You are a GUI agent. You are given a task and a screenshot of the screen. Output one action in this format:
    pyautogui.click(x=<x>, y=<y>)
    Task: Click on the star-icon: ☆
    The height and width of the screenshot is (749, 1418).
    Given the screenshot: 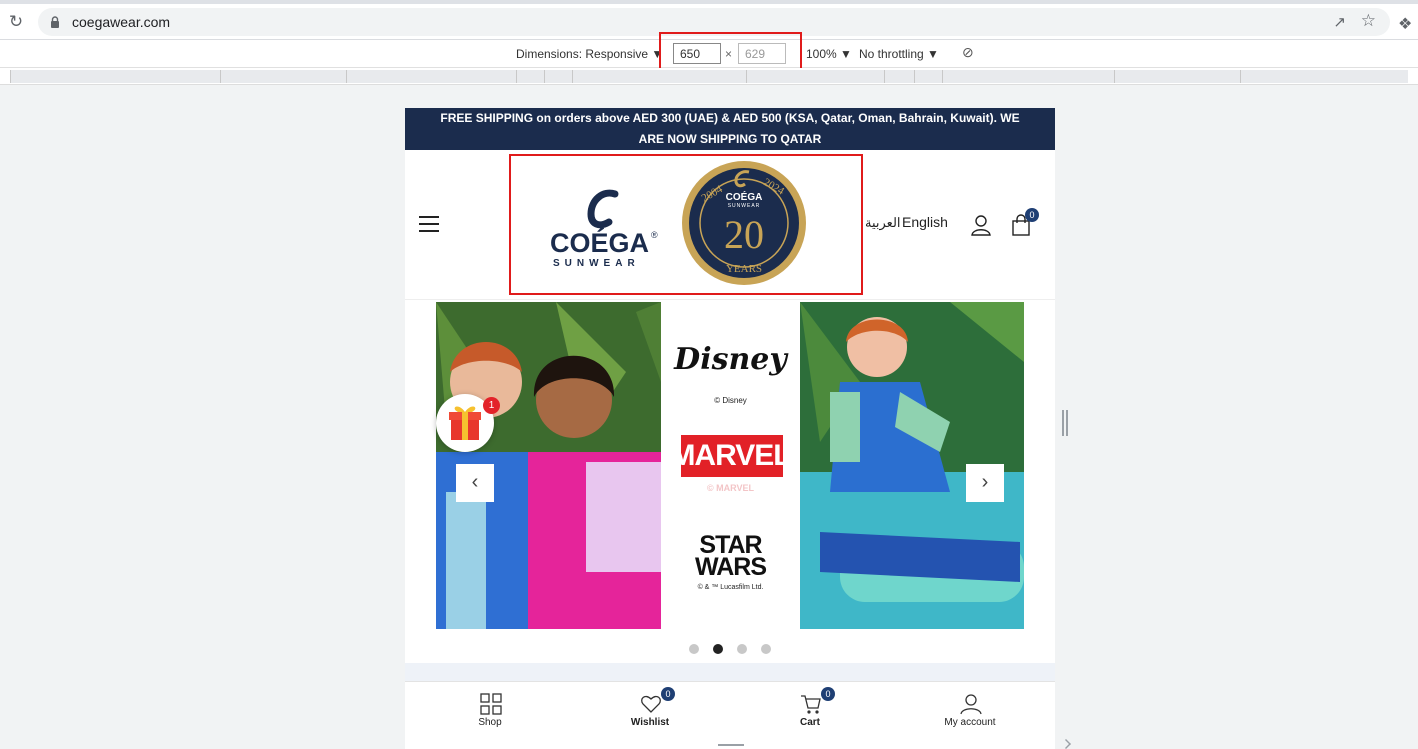 What is the action you would take?
    pyautogui.click(x=1368, y=21)
    